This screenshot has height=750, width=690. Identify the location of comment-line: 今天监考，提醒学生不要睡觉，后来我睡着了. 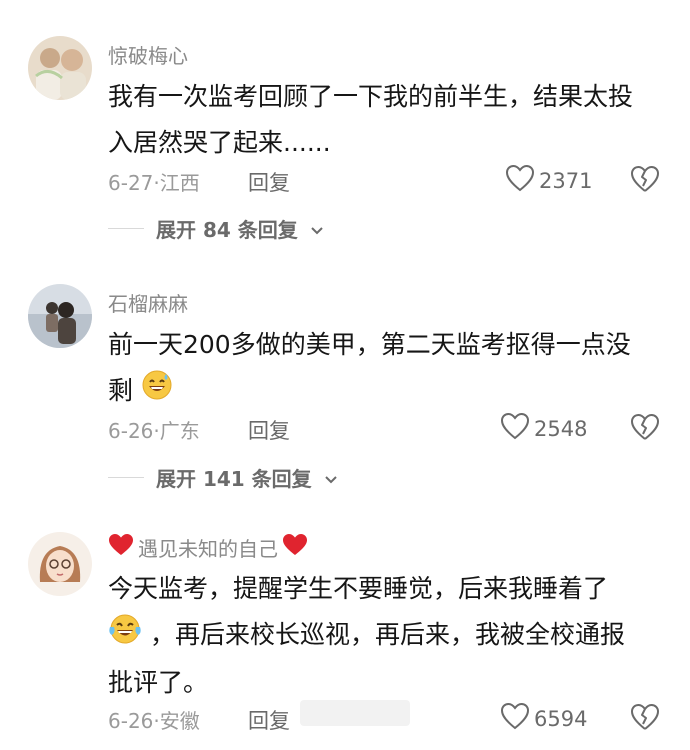
(358, 588).